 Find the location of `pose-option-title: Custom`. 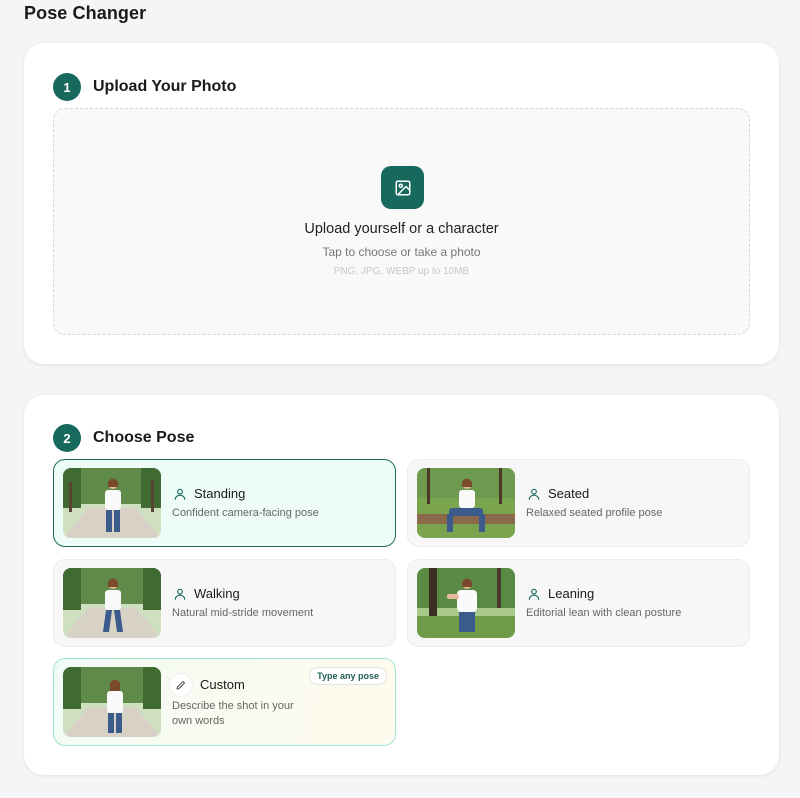

pose-option-title: Custom is located at coordinates (222, 684).